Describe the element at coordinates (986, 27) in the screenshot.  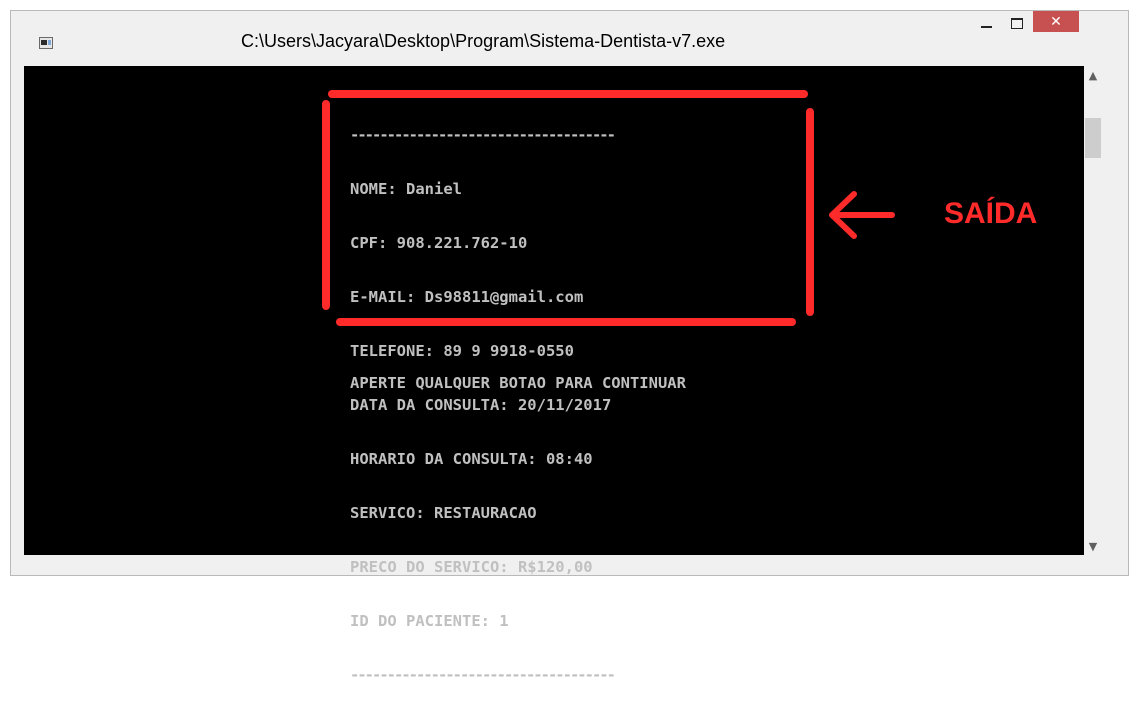
I see `minimize-icon` at that location.